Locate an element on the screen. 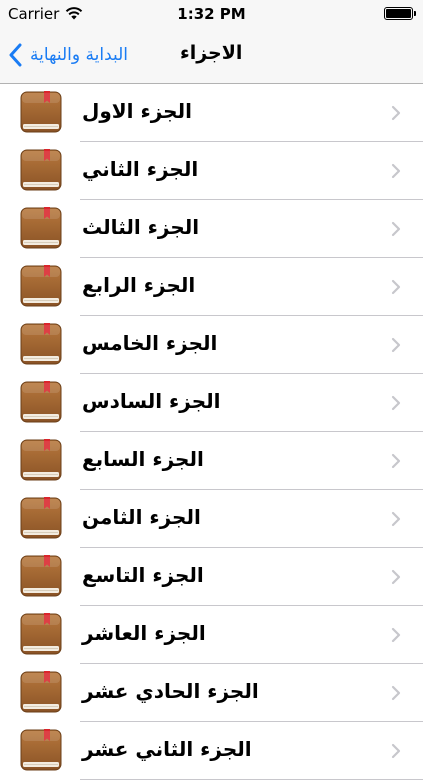  list-item-label: الجزء الثامن is located at coordinates (141, 517).